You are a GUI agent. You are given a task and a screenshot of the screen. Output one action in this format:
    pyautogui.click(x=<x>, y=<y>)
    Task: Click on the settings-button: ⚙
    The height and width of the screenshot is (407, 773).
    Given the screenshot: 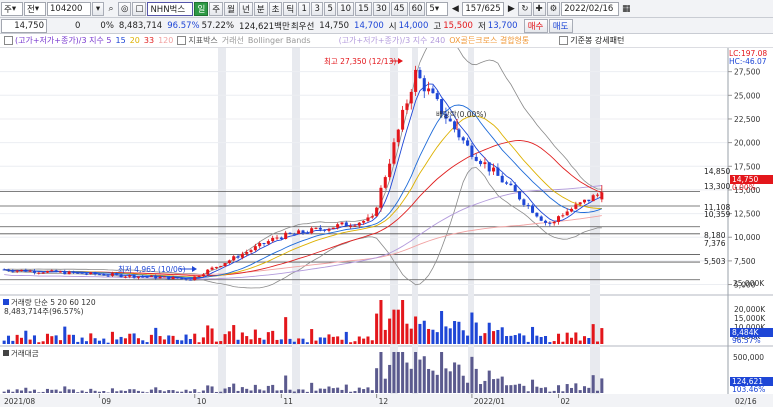 What is the action you would take?
    pyautogui.click(x=553, y=8)
    